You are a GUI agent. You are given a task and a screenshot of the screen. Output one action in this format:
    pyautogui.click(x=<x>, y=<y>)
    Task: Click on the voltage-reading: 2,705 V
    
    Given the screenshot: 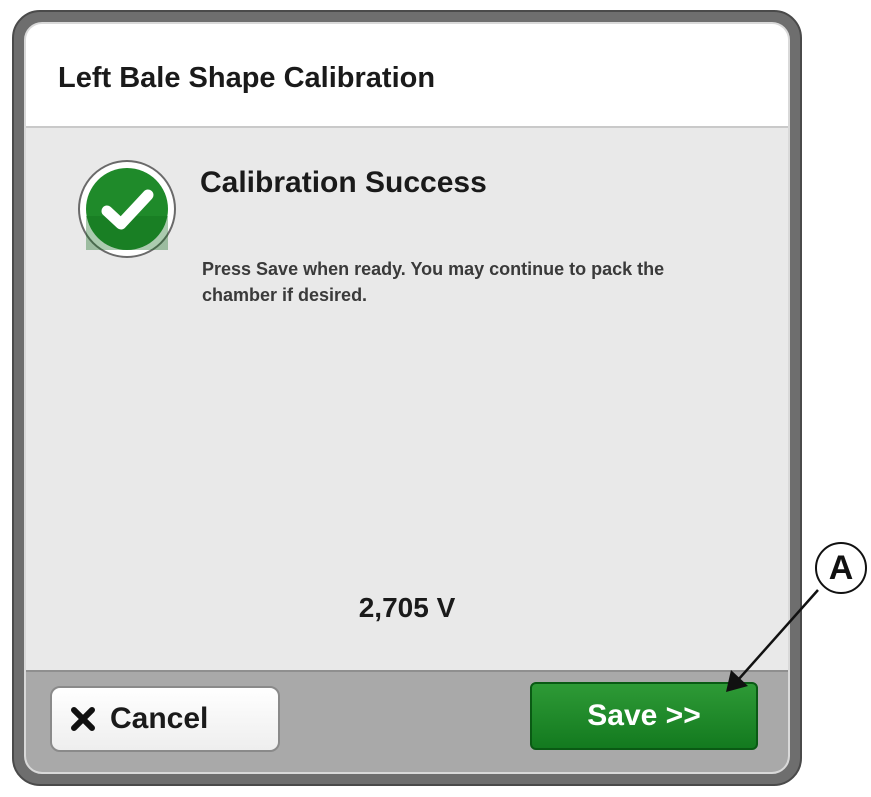 What is the action you would take?
    pyautogui.click(x=407, y=607)
    